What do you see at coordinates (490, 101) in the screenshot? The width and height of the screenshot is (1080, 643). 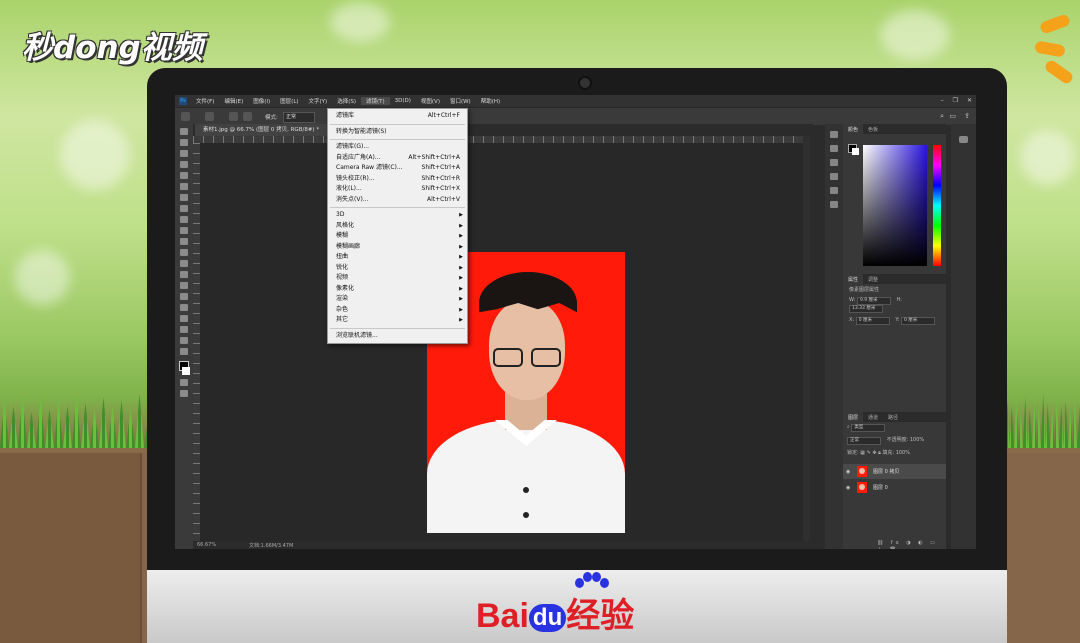 I see `menu-help: 帮助(H)` at bounding box center [490, 101].